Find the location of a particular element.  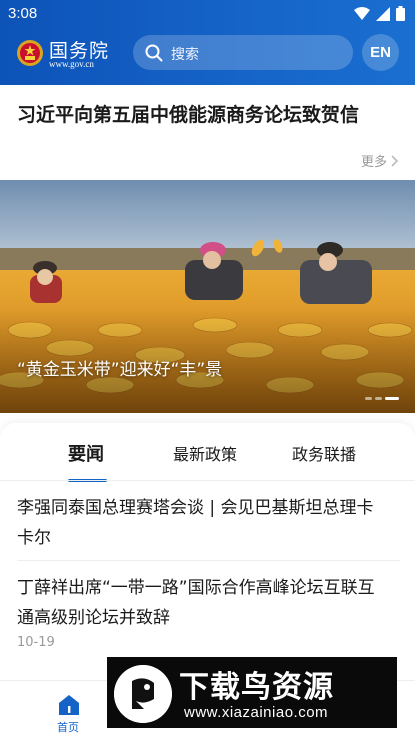

home-icon is located at coordinates (69, 705).